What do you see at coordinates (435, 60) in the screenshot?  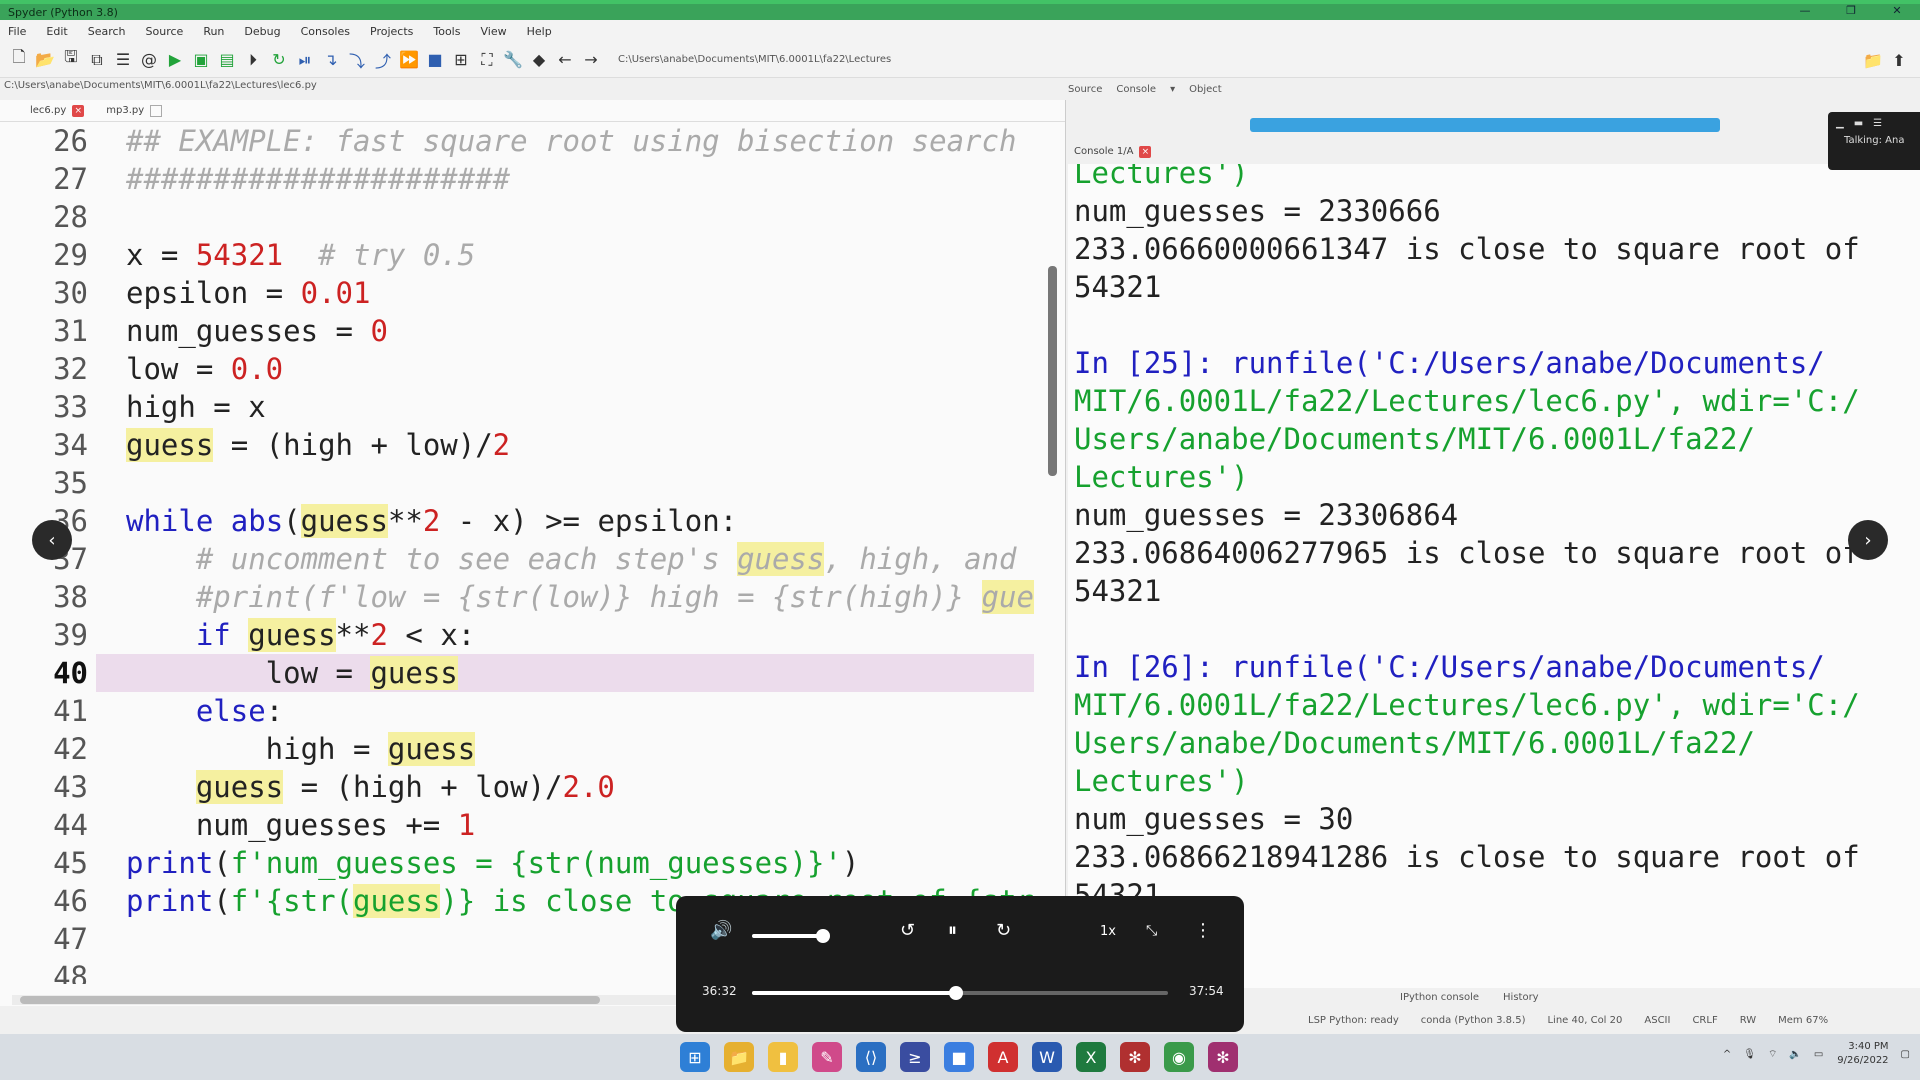 I see `stop-icon: ■` at bounding box center [435, 60].